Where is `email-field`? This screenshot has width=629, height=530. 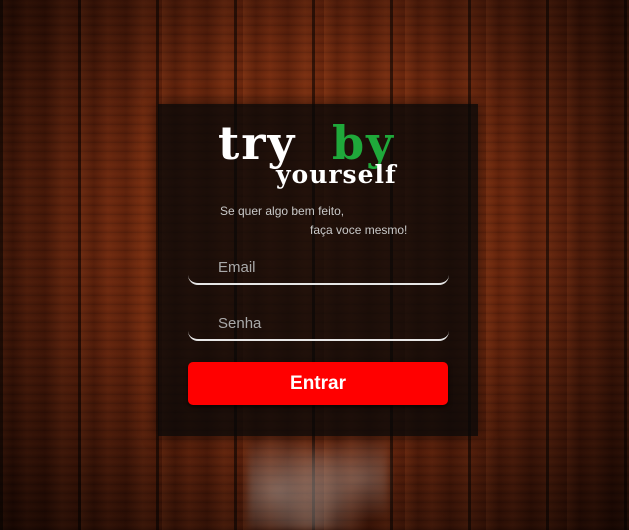
email-field is located at coordinates (318, 268).